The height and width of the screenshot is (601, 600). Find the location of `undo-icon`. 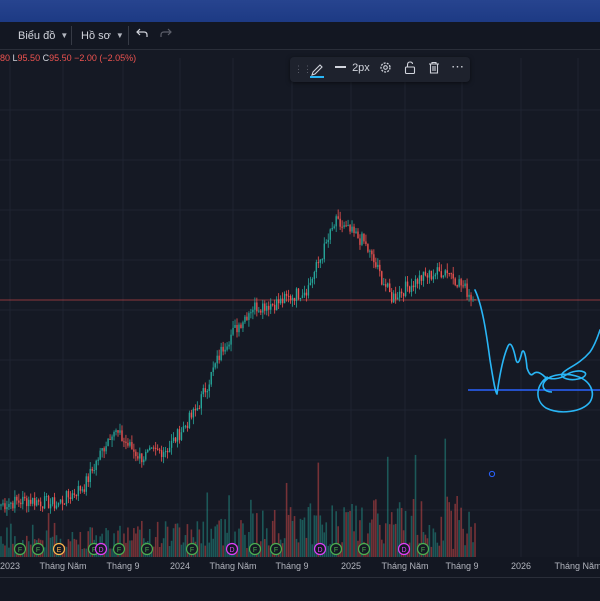

undo-icon is located at coordinates (142, 32).